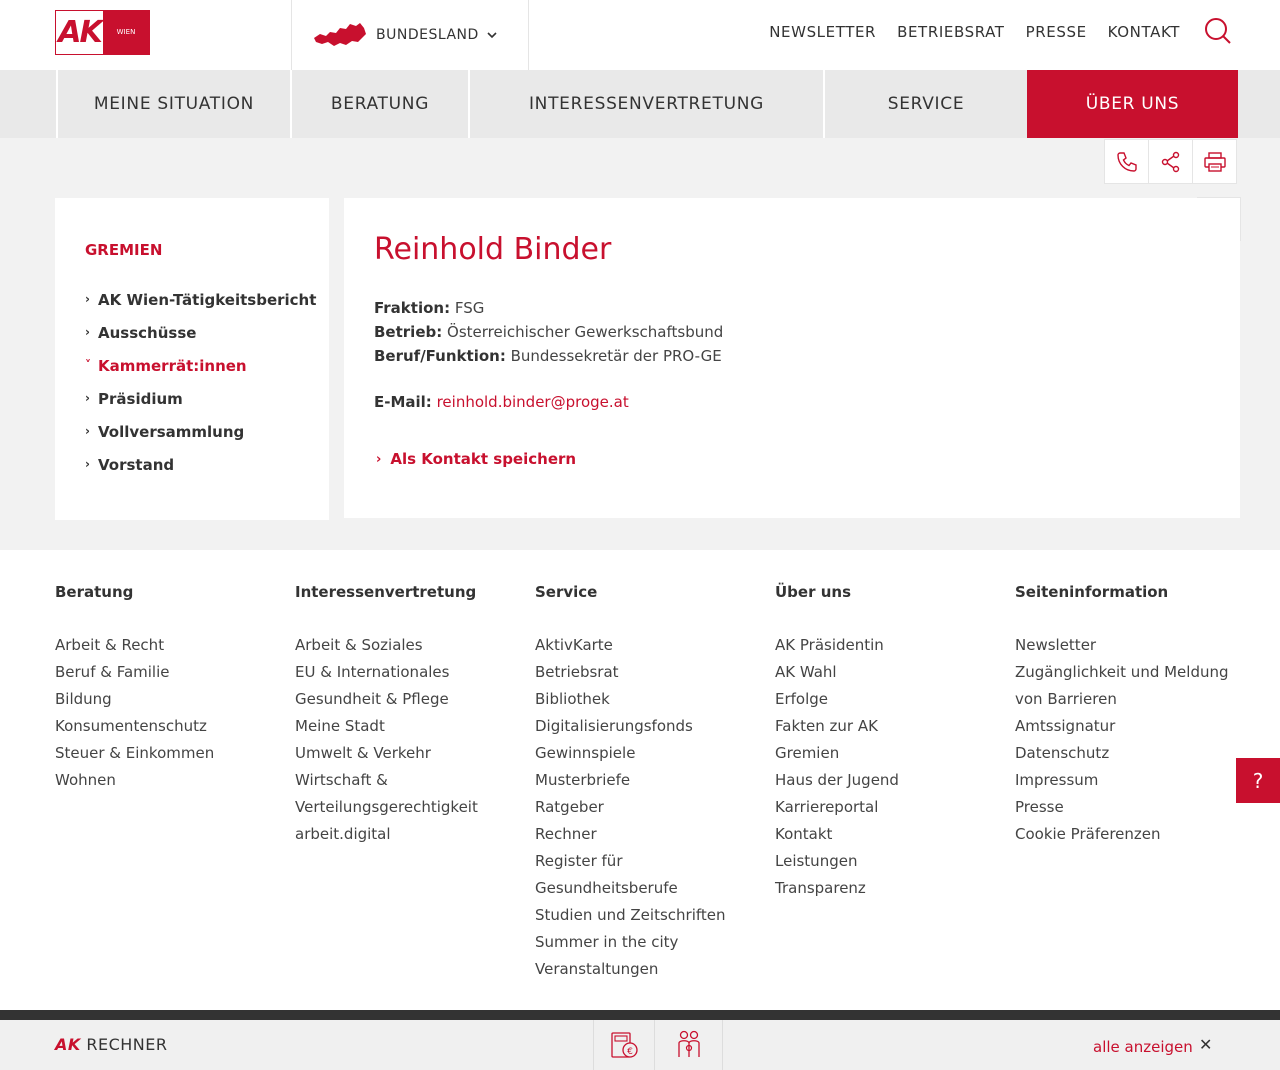 The height and width of the screenshot is (1070, 1280). I want to click on nav-service: SERVICE, so click(925, 104).